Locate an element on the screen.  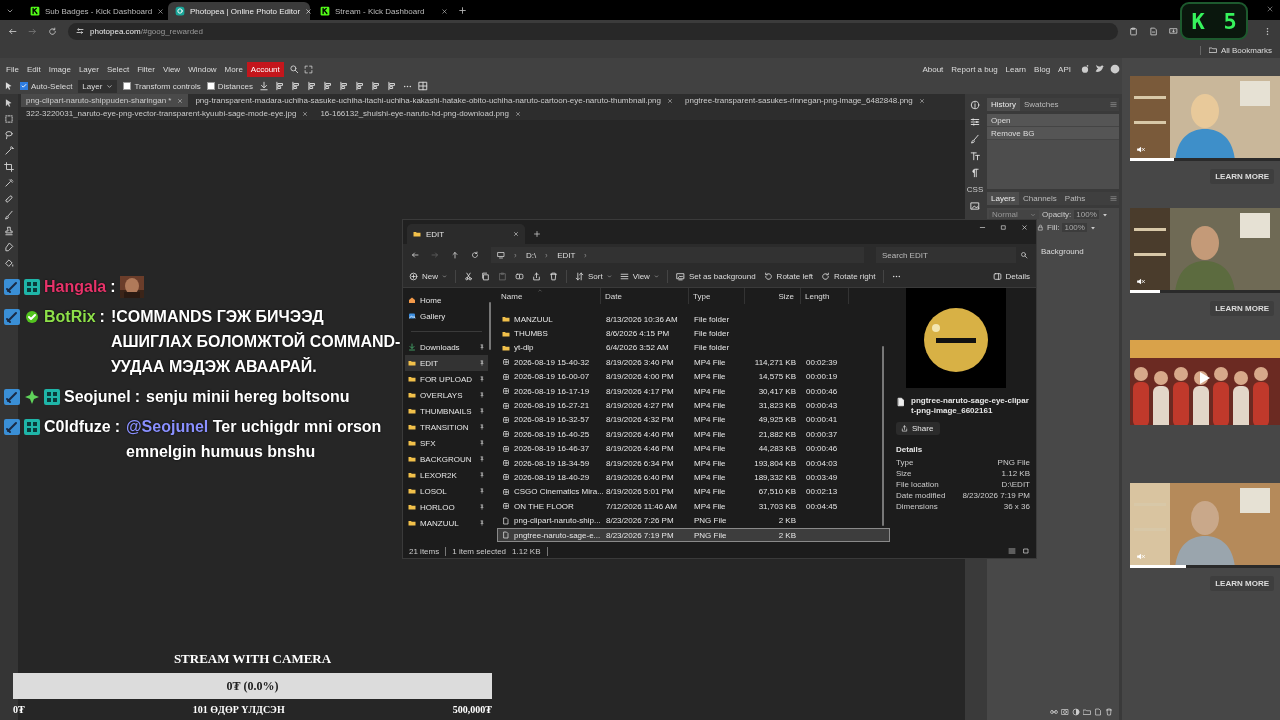
file-row: 2026-08-19 16-00-07 8/19/2026 4:00 PM MP4 File 14,575 KB 00:00:19 is located at coordinates (693, 376).